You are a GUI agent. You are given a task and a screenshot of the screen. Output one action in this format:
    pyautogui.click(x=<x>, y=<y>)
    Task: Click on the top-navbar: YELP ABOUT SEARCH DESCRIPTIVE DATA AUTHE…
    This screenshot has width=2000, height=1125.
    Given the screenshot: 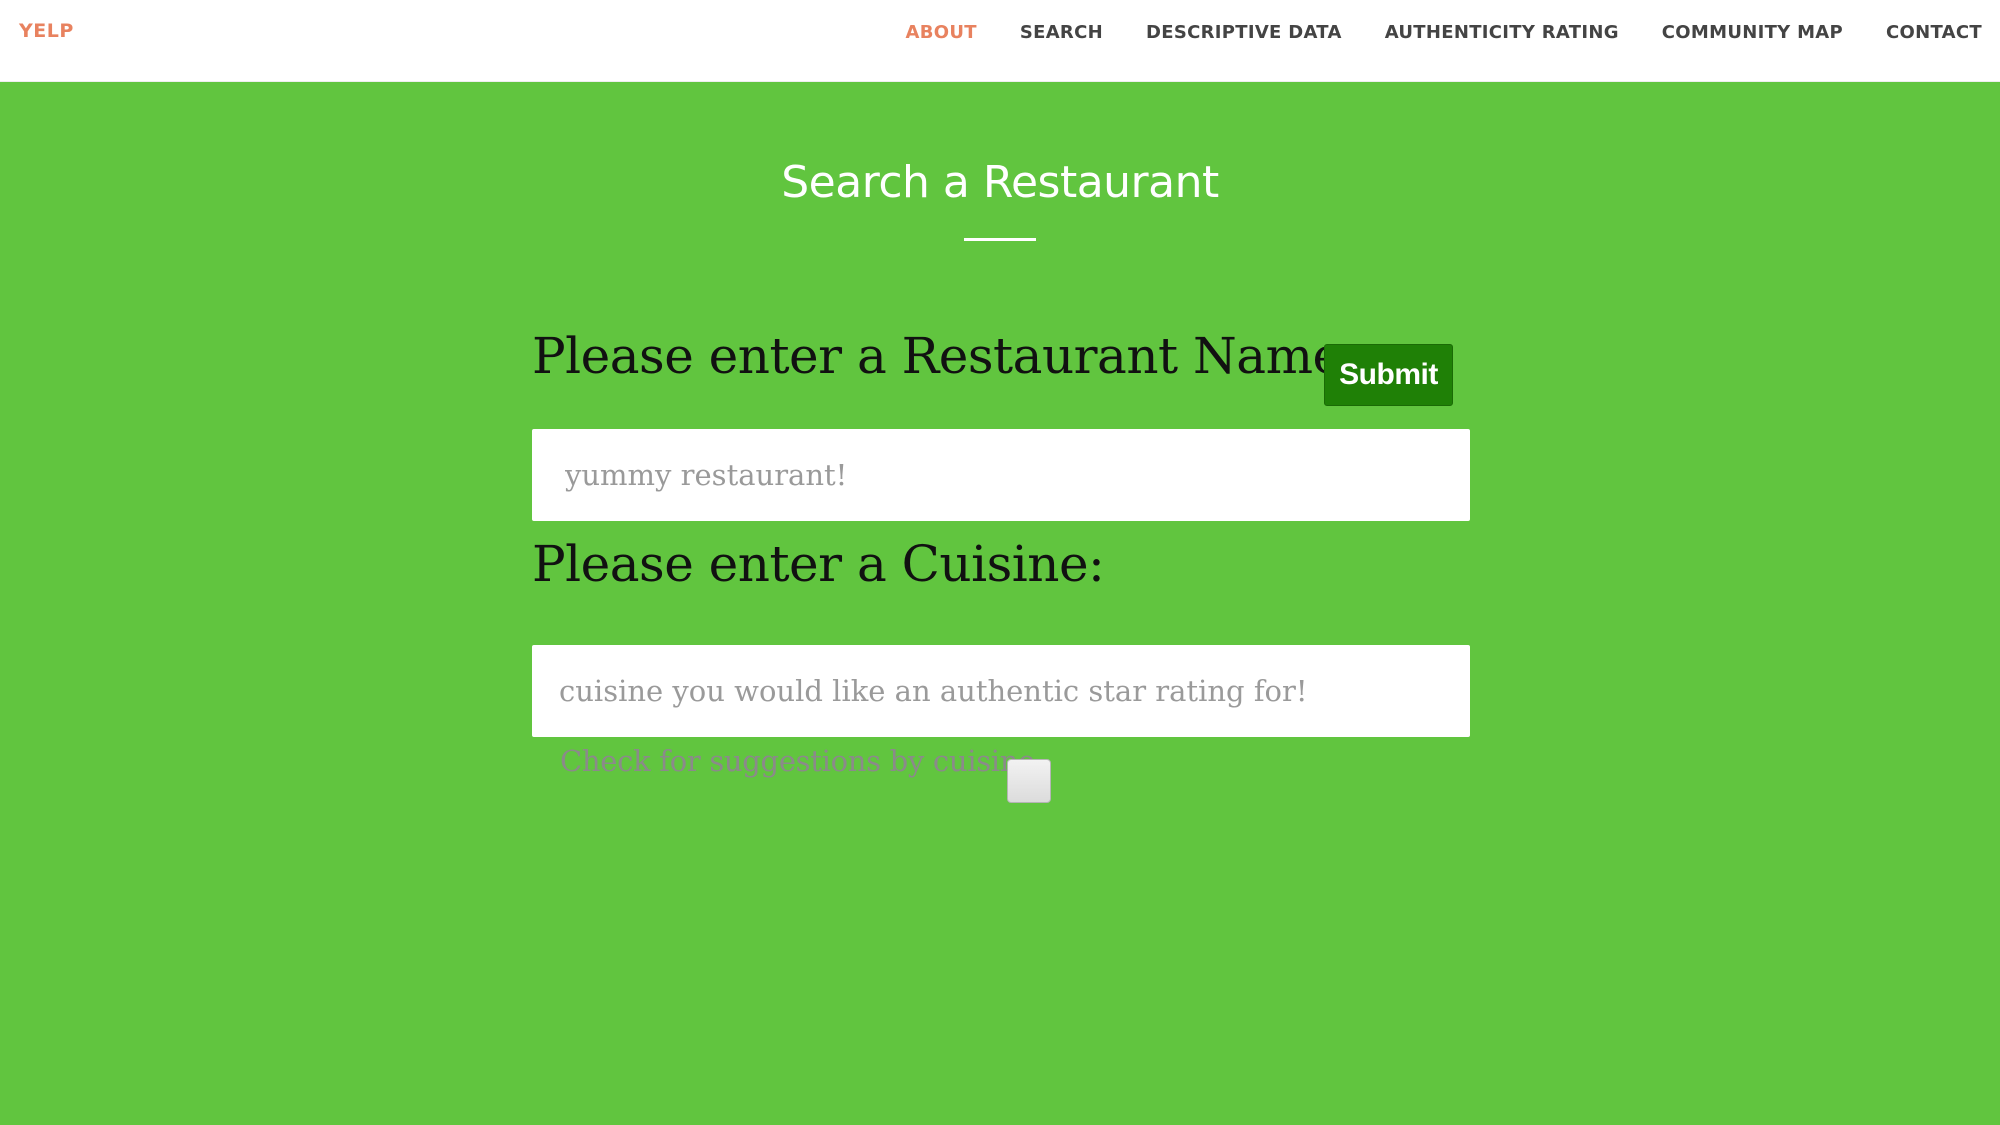 What is the action you would take?
    pyautogui.click(x=1000, y=41)
    